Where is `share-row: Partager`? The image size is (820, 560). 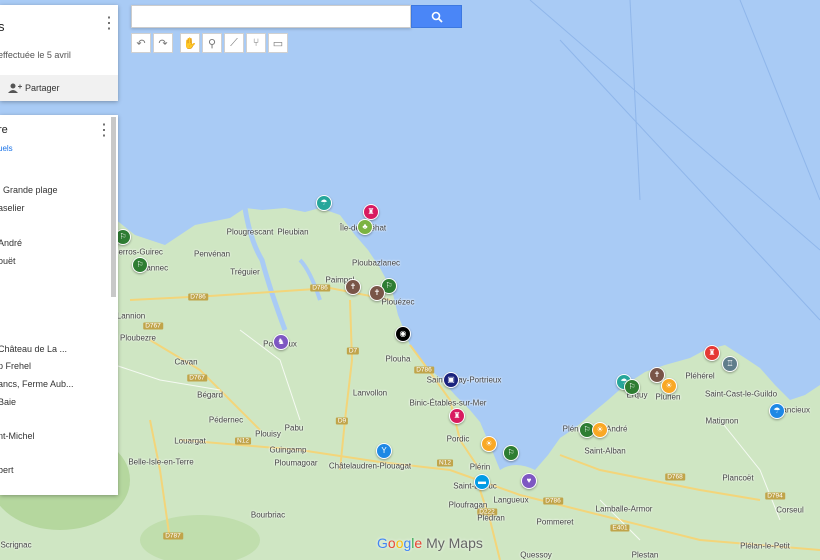 share-row: Partager is located at coordinates (59, 88).